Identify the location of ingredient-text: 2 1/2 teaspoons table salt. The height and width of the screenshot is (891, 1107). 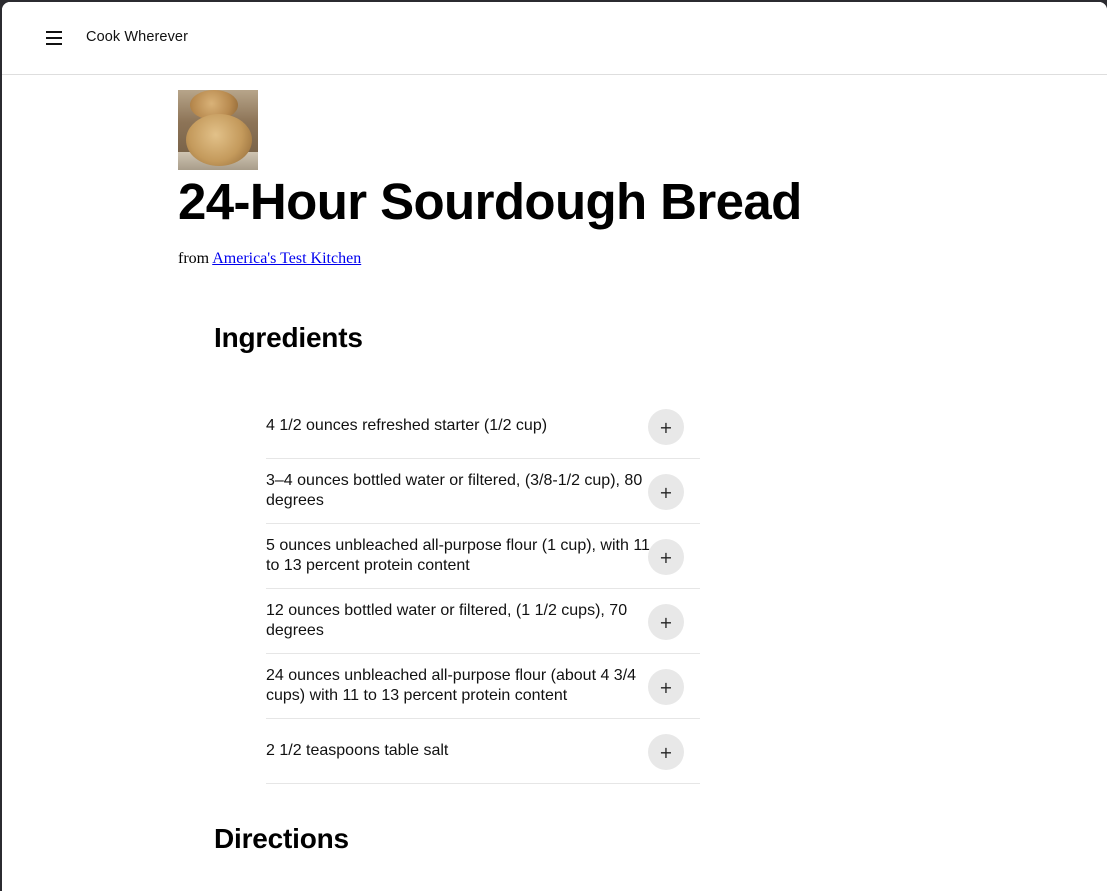
(357, 750).